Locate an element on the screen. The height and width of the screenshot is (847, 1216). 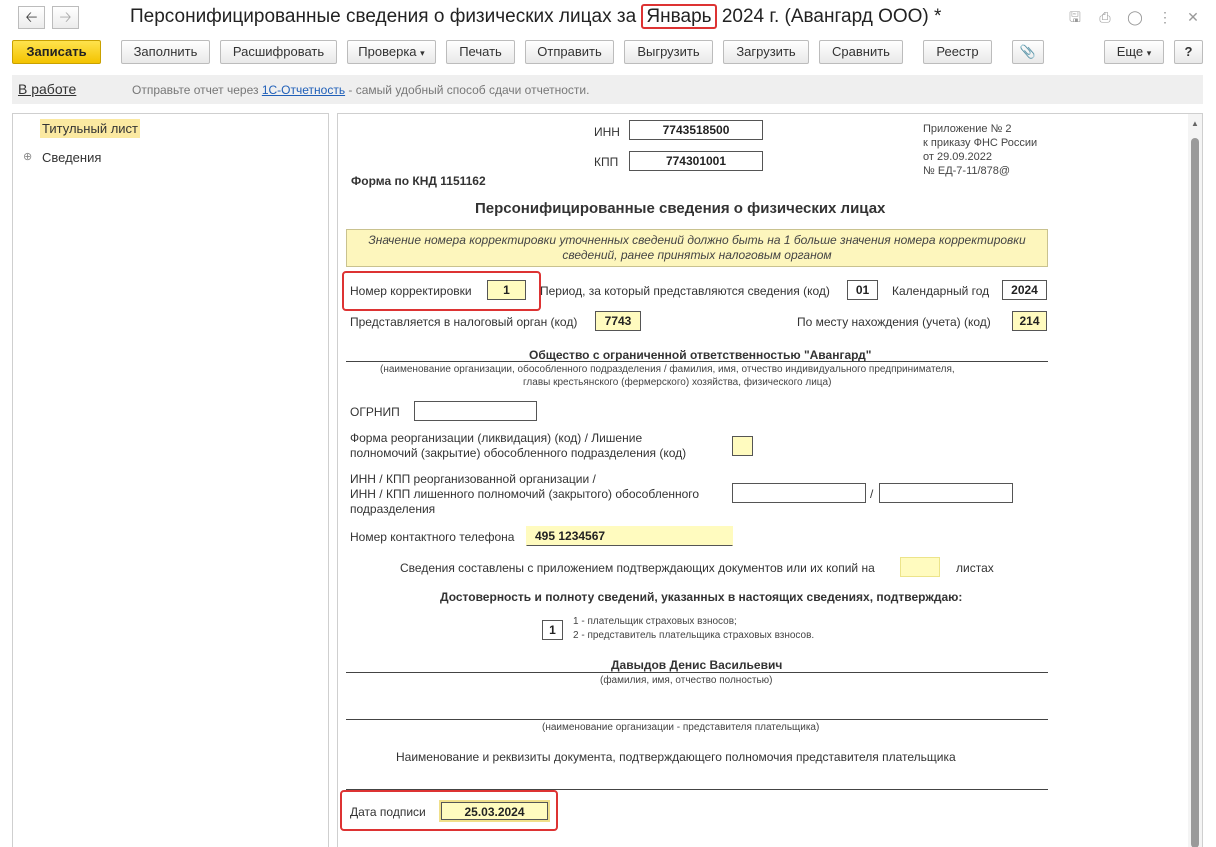
arrow-right-icon: 🡢 is located at coordinates (65, 17).